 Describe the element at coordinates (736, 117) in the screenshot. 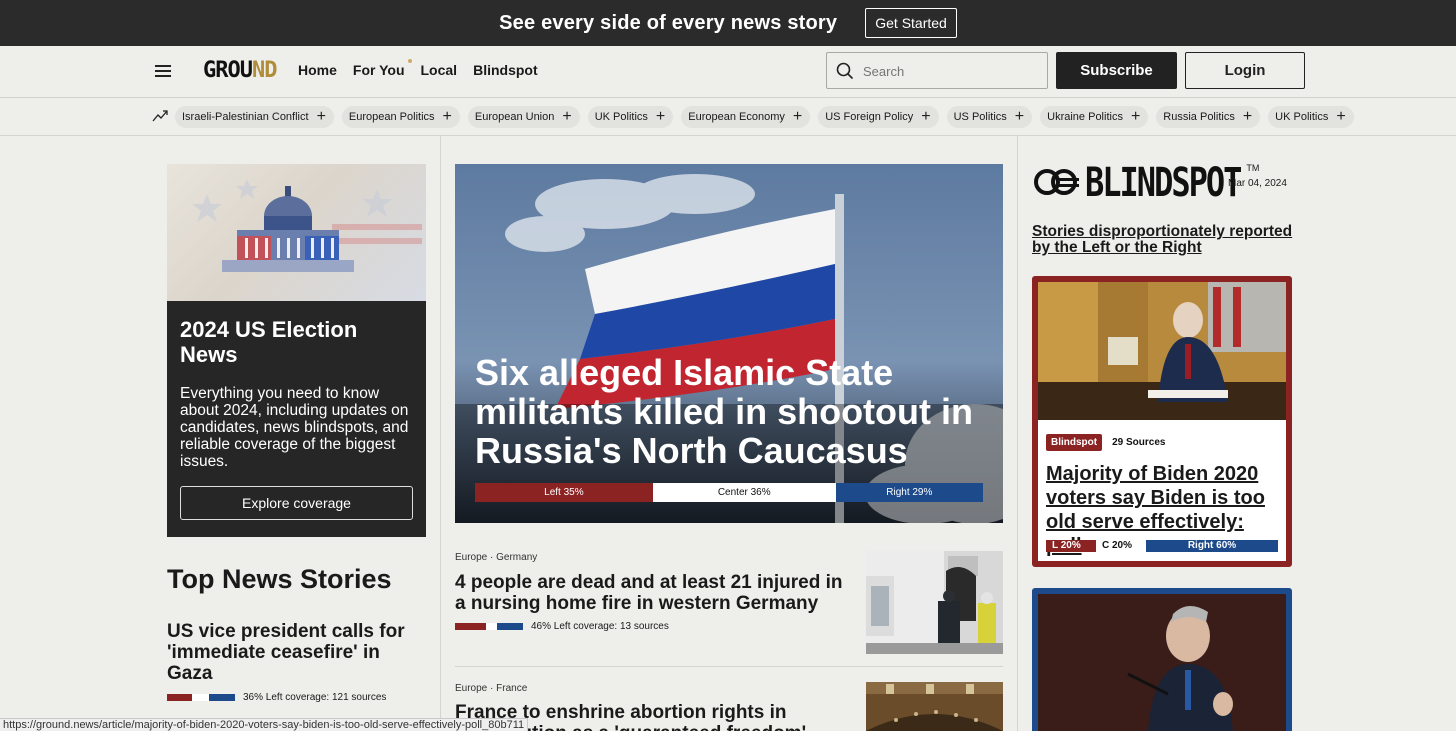

I see `topic-label: European Economy` at that location.